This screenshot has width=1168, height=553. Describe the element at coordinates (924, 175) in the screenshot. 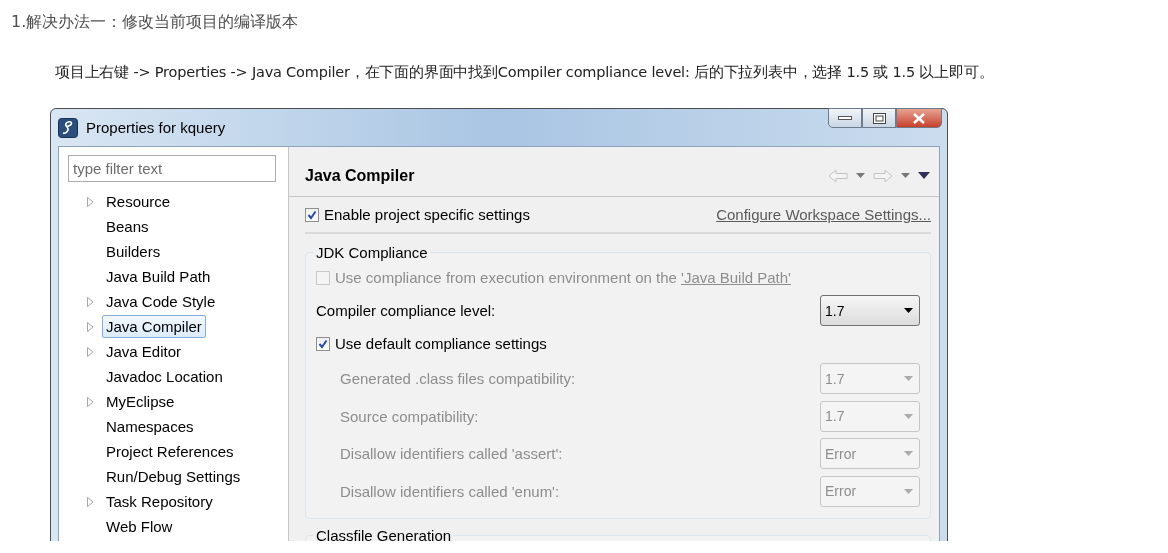

I see `view-menu-icon` at that location.